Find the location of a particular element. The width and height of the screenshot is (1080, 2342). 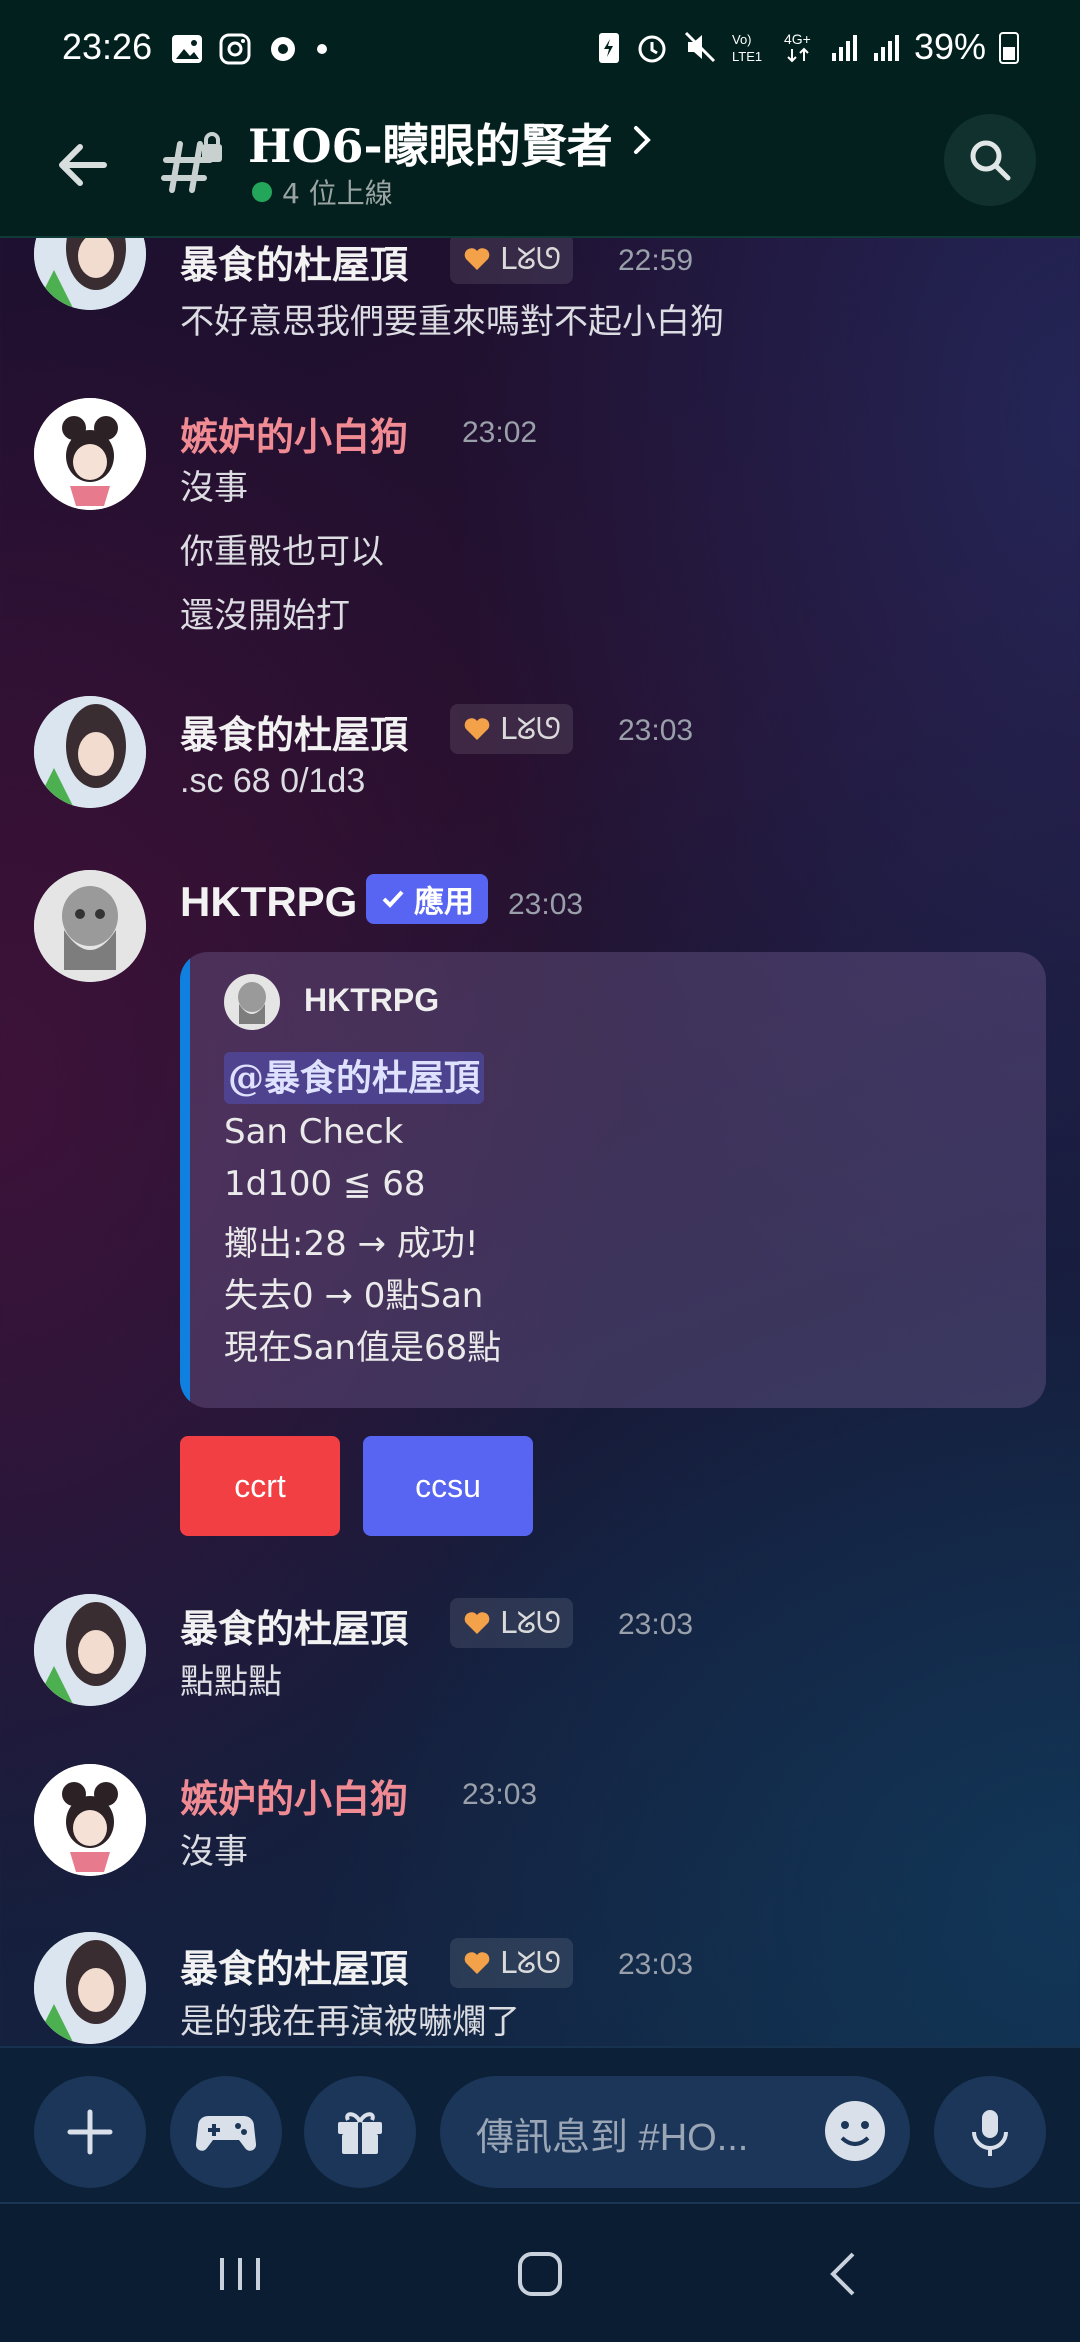

microphone-icon is located at coordinates (990, 2133).